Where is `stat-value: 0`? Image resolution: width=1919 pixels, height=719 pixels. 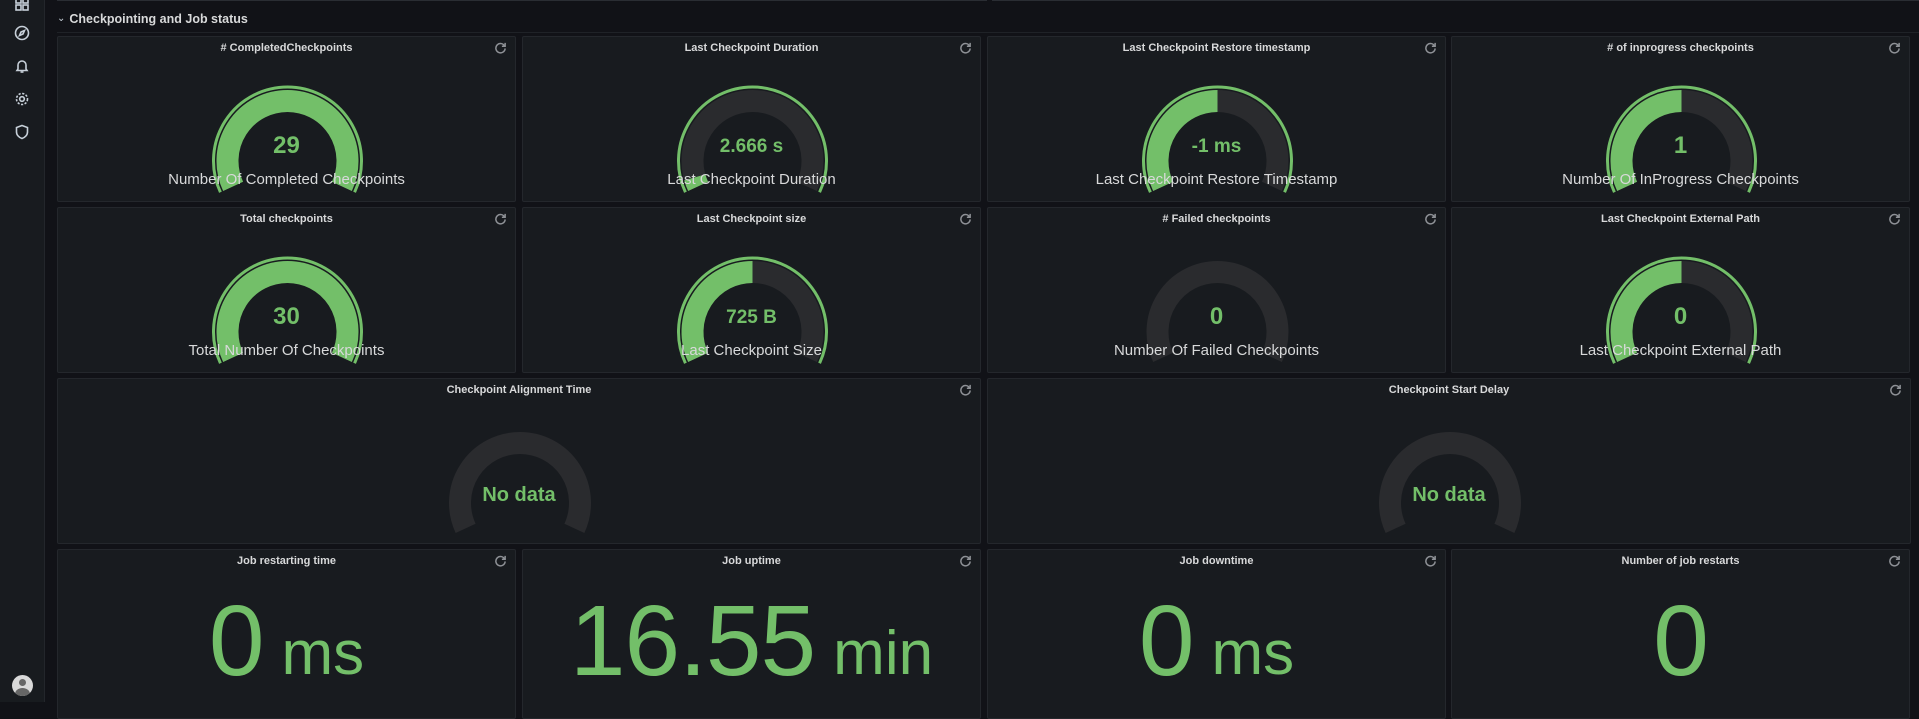 stat-value: 0 is located at coordinates (1680, 641).